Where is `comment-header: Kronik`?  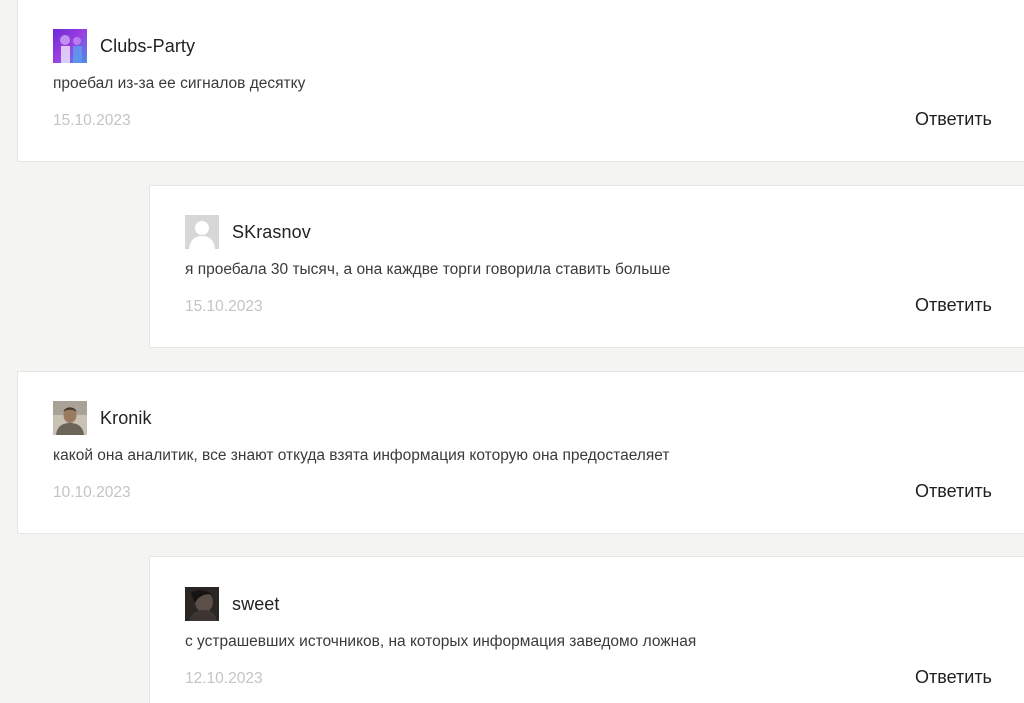
comment-header: Kronik is located at coordinates (102, 418).